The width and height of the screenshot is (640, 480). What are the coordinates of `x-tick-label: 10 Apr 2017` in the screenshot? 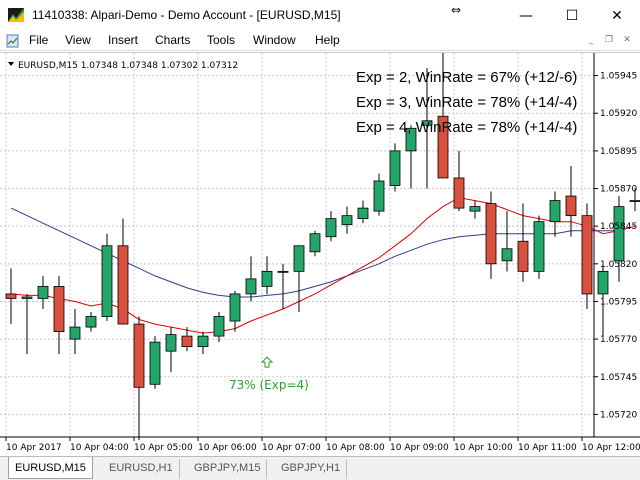 It's located at (34, 448).